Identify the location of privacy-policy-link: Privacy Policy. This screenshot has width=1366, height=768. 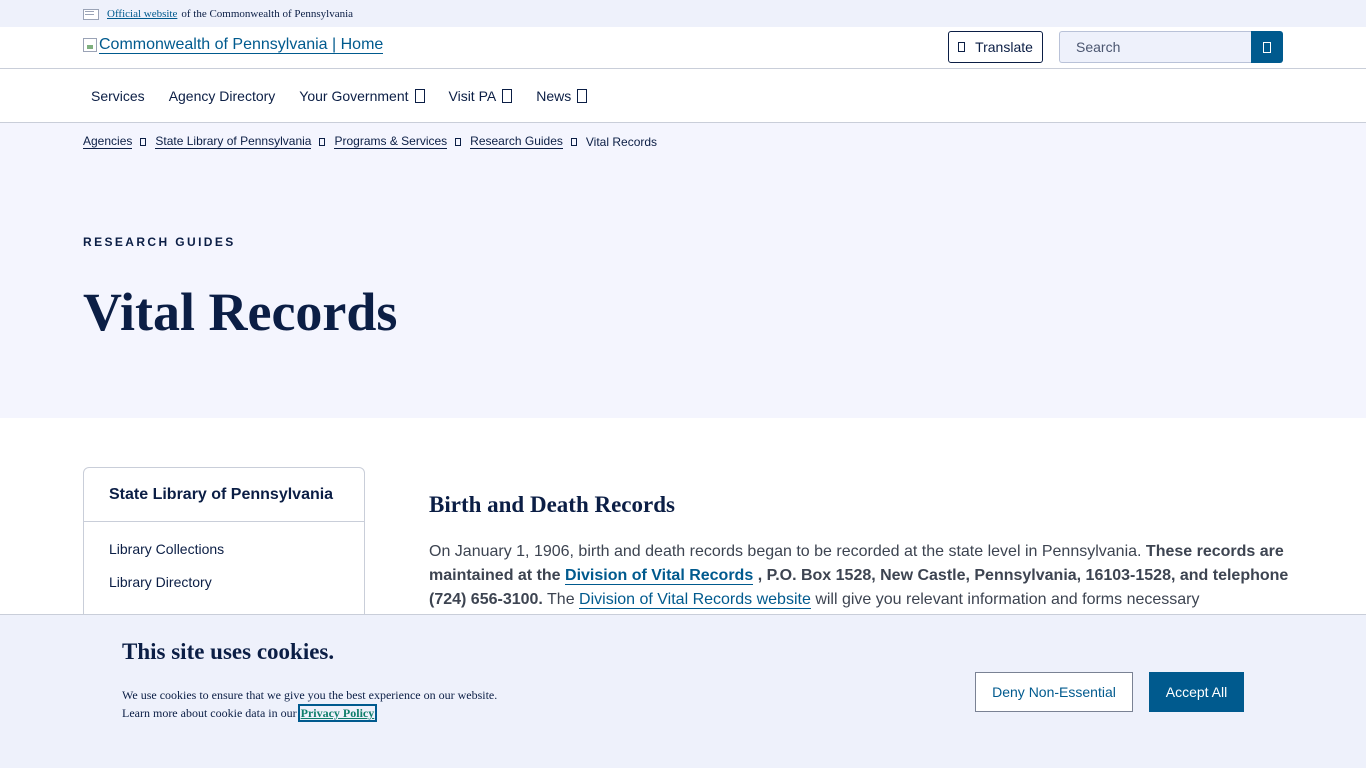
(337, 713).